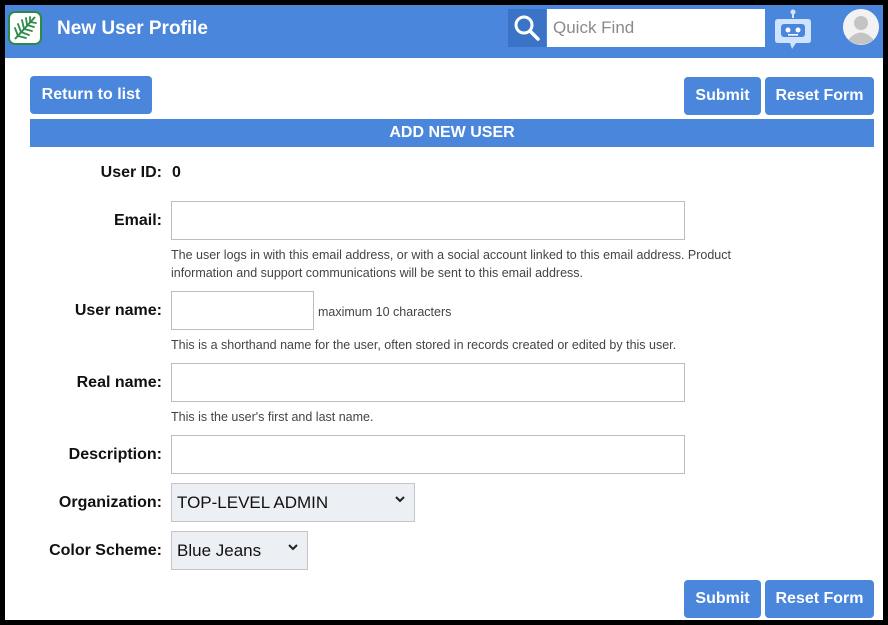 This screenshot has height=625, width=888. Describe the element at coordinates (131, 172) in the screenshot. I see `user-id-label: User ID:` at that location.